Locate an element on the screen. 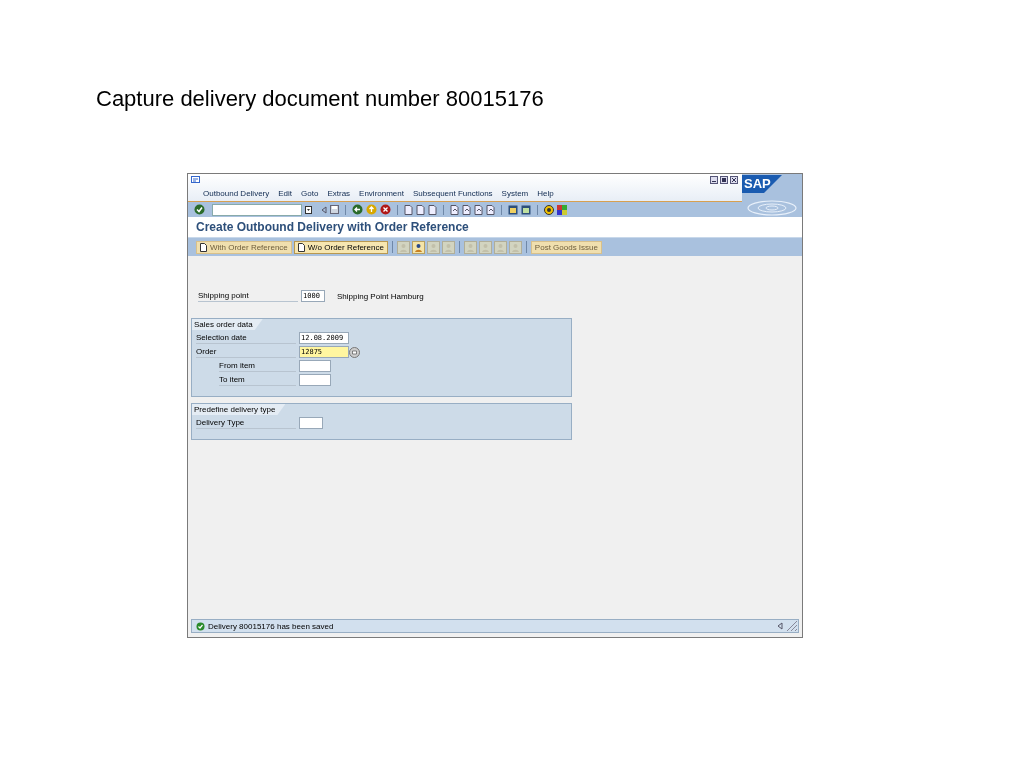 This screenshot has height=768, width=1024. logo: SAP is located at coordinates (762, 184).